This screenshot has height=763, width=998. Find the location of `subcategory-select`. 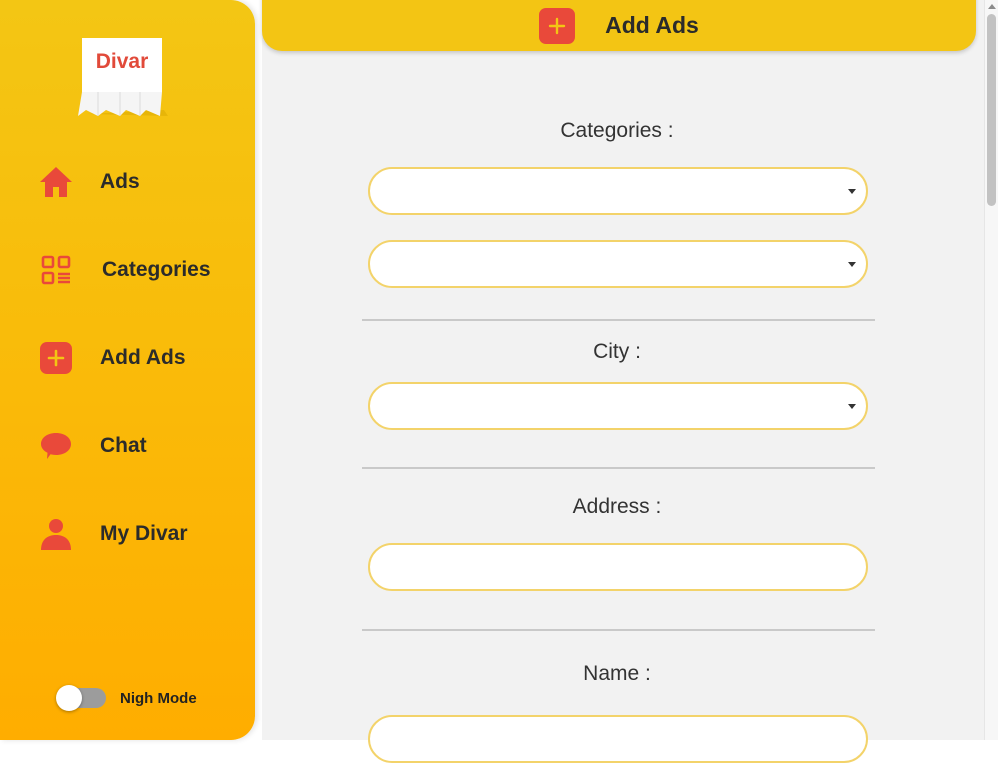

subcategory-select is located at coordinates (618, 264).